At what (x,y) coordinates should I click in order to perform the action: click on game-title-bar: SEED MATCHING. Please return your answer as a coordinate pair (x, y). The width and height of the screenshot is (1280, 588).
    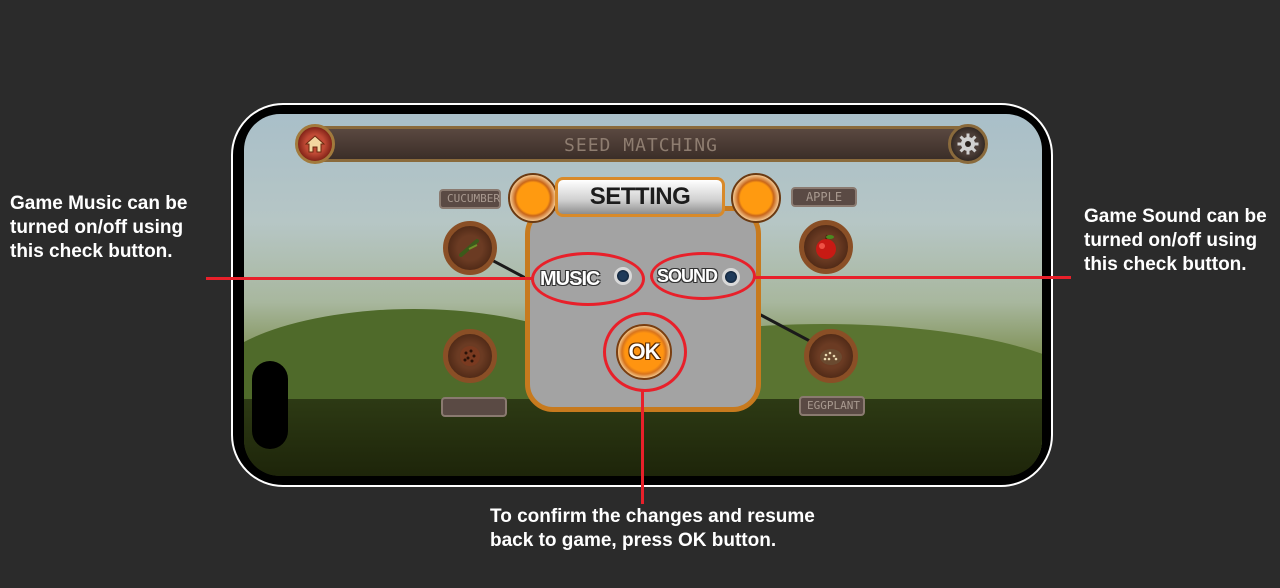
    Looking at the image, I should click on (641, 144).